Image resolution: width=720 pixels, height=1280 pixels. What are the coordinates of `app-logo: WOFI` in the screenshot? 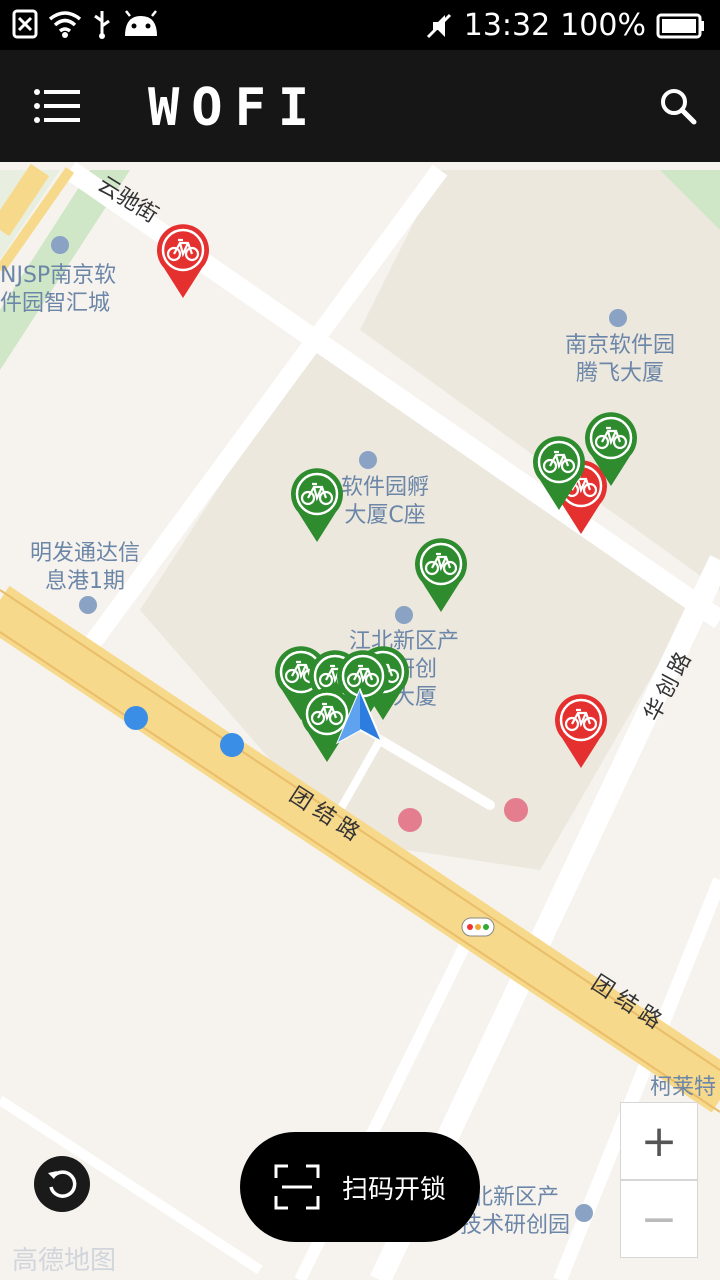 It's located at (235, 108).